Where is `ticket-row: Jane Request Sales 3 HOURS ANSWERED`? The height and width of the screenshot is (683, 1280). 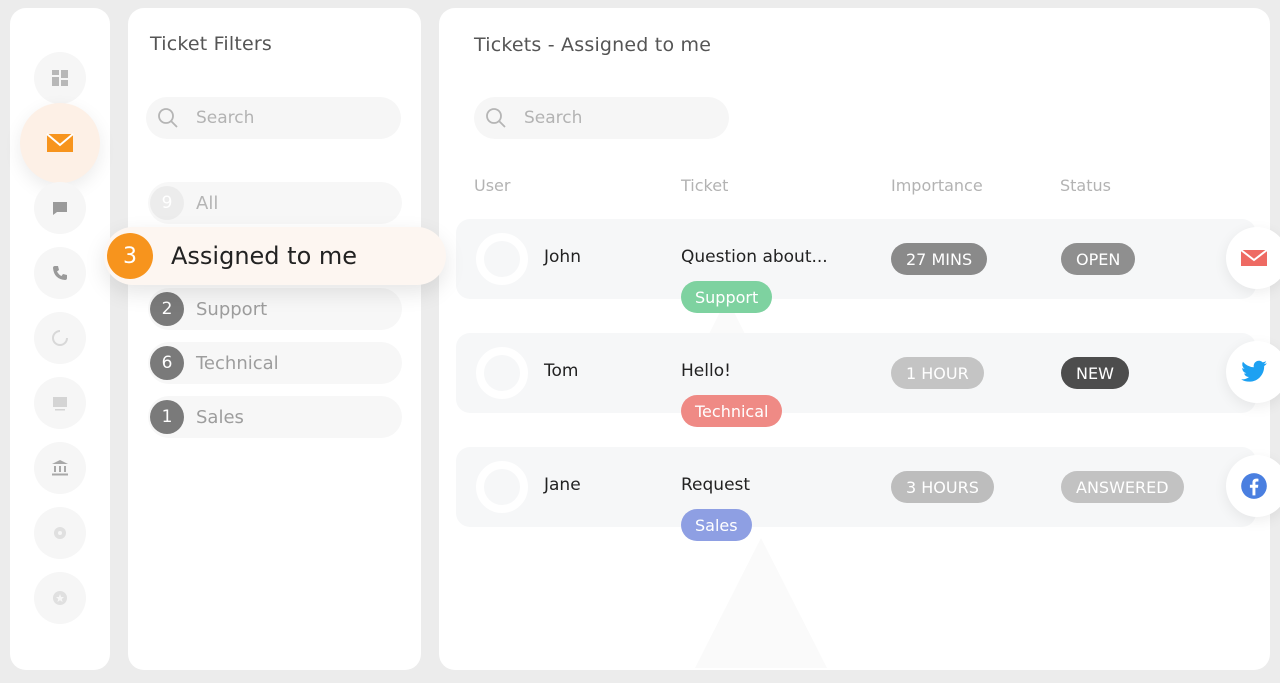
ticket-row: Jane Request Sales 3 HOURS ANSWERED is located at coordinates (856, 494).